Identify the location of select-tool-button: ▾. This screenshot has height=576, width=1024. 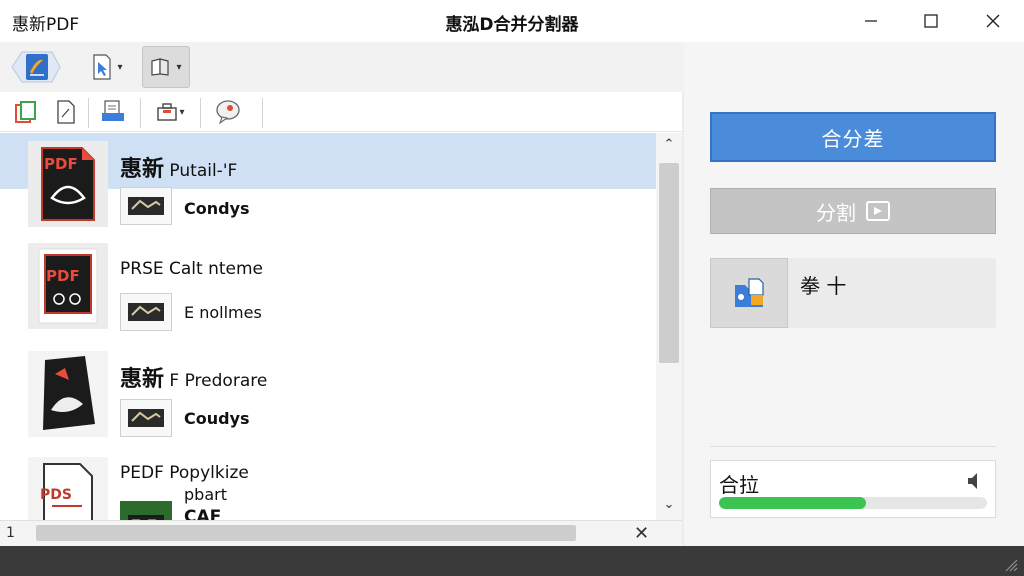
(106, 67).